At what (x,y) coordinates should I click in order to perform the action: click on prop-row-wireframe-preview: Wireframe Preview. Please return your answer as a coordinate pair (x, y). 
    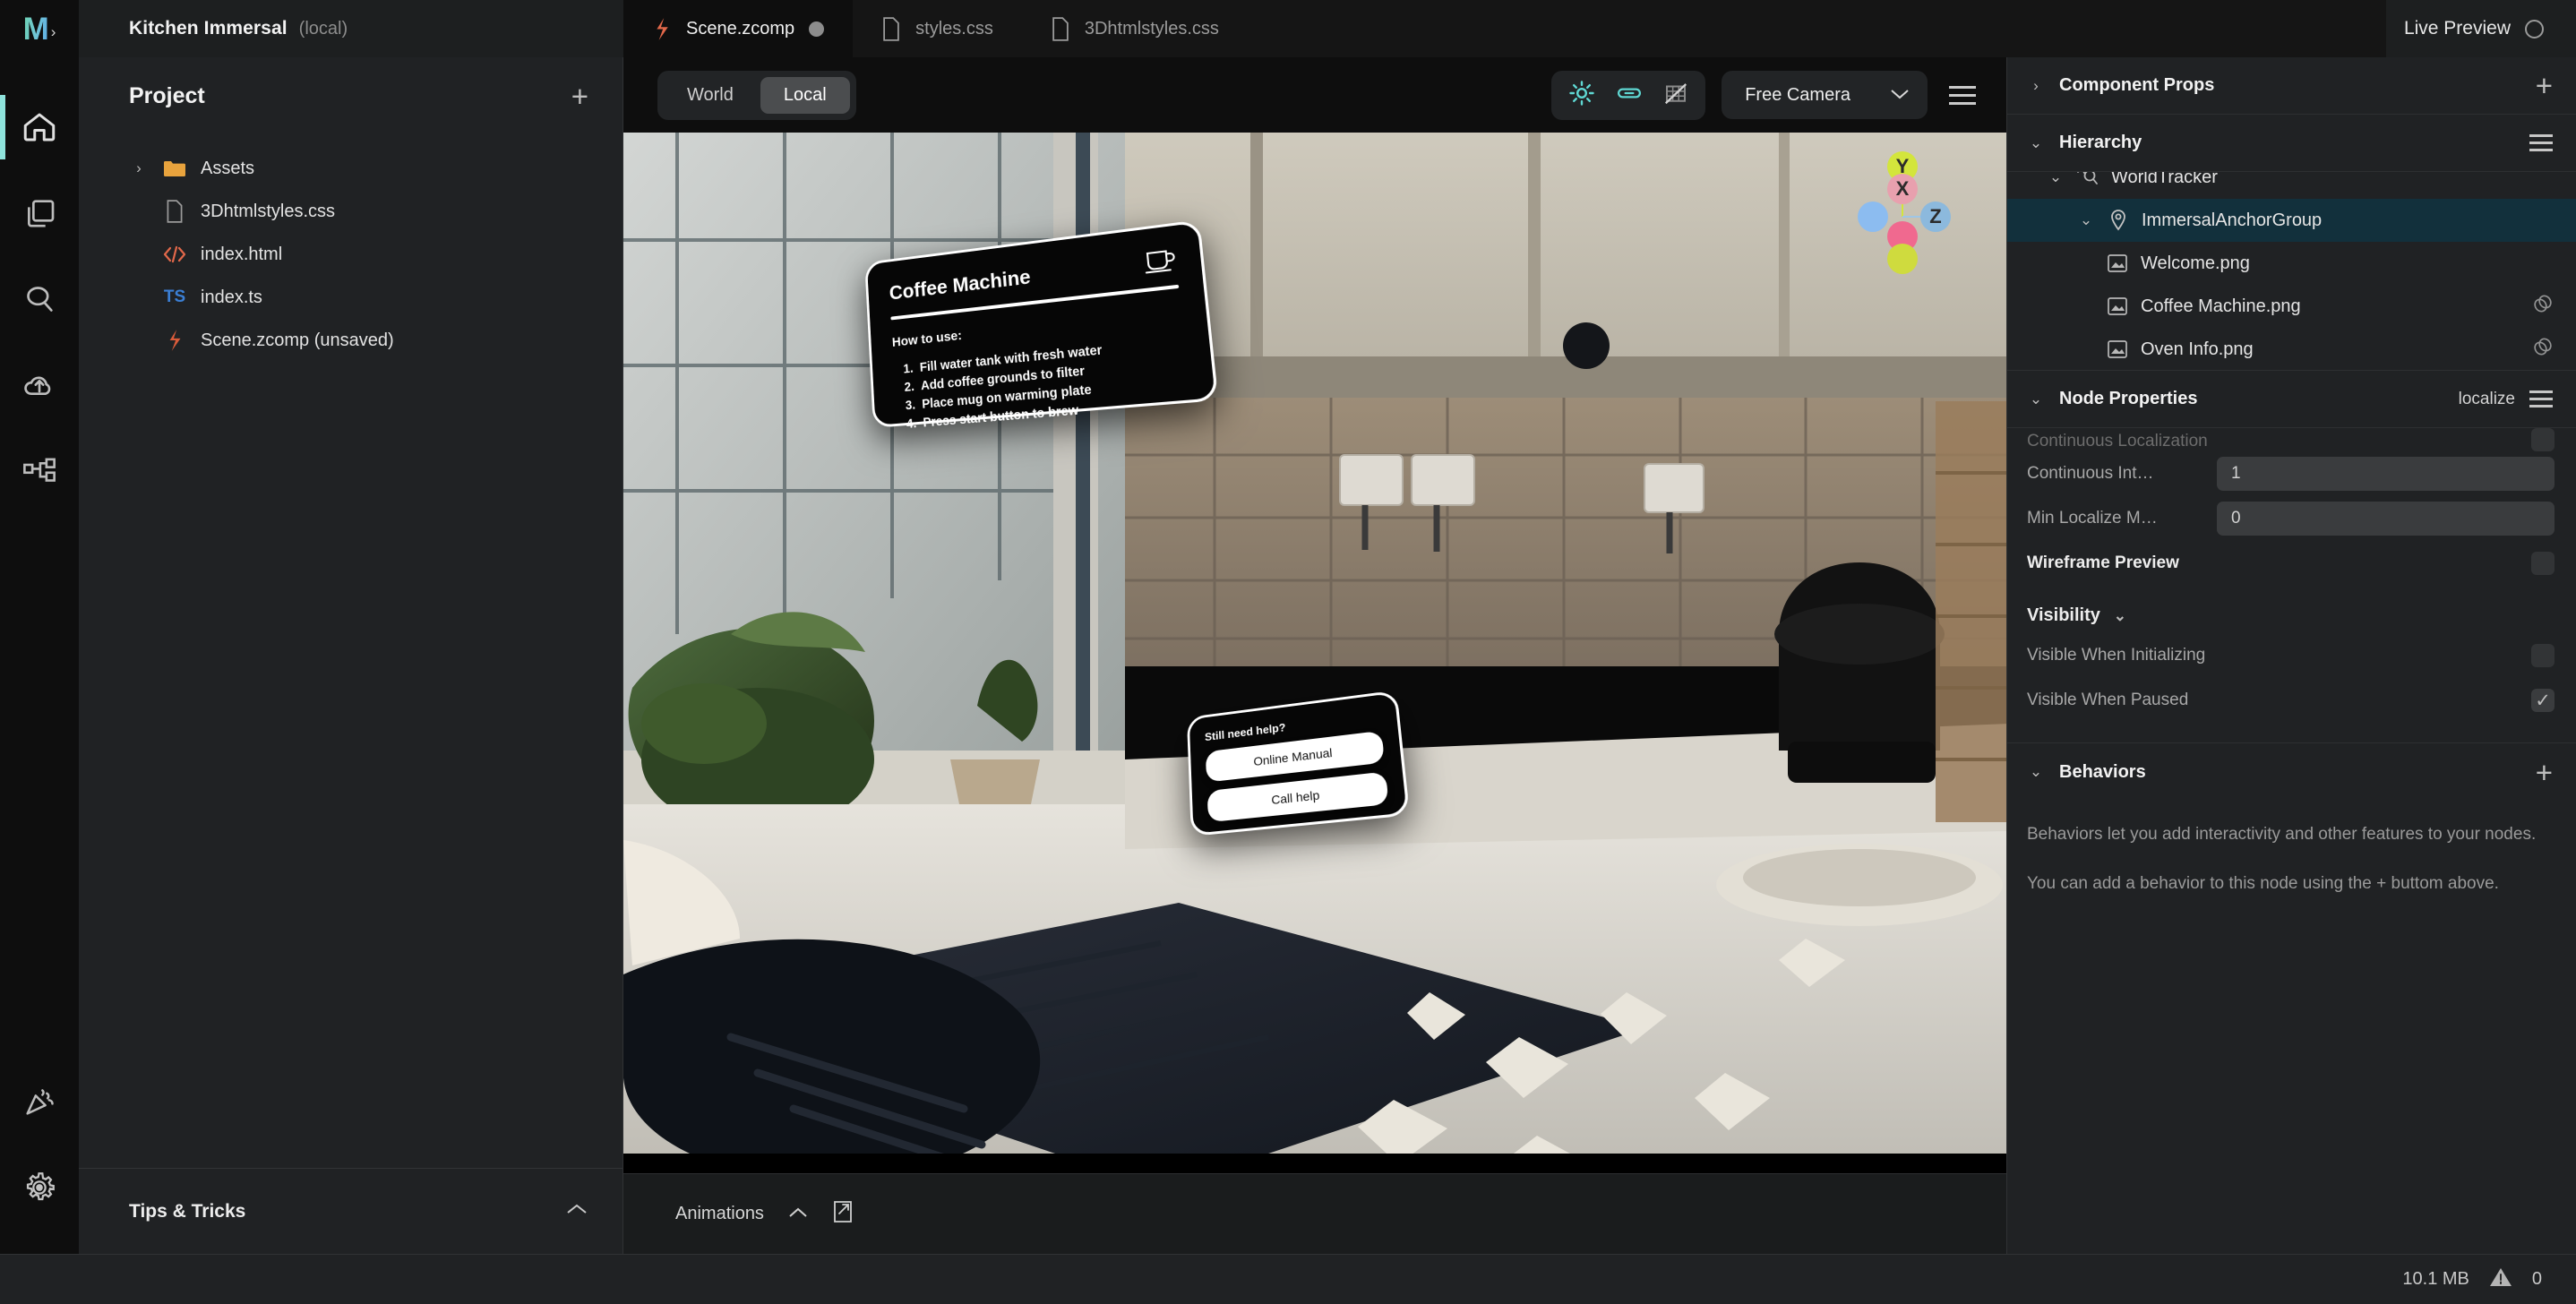
    Looking at the image, I should click on (2291, 563).